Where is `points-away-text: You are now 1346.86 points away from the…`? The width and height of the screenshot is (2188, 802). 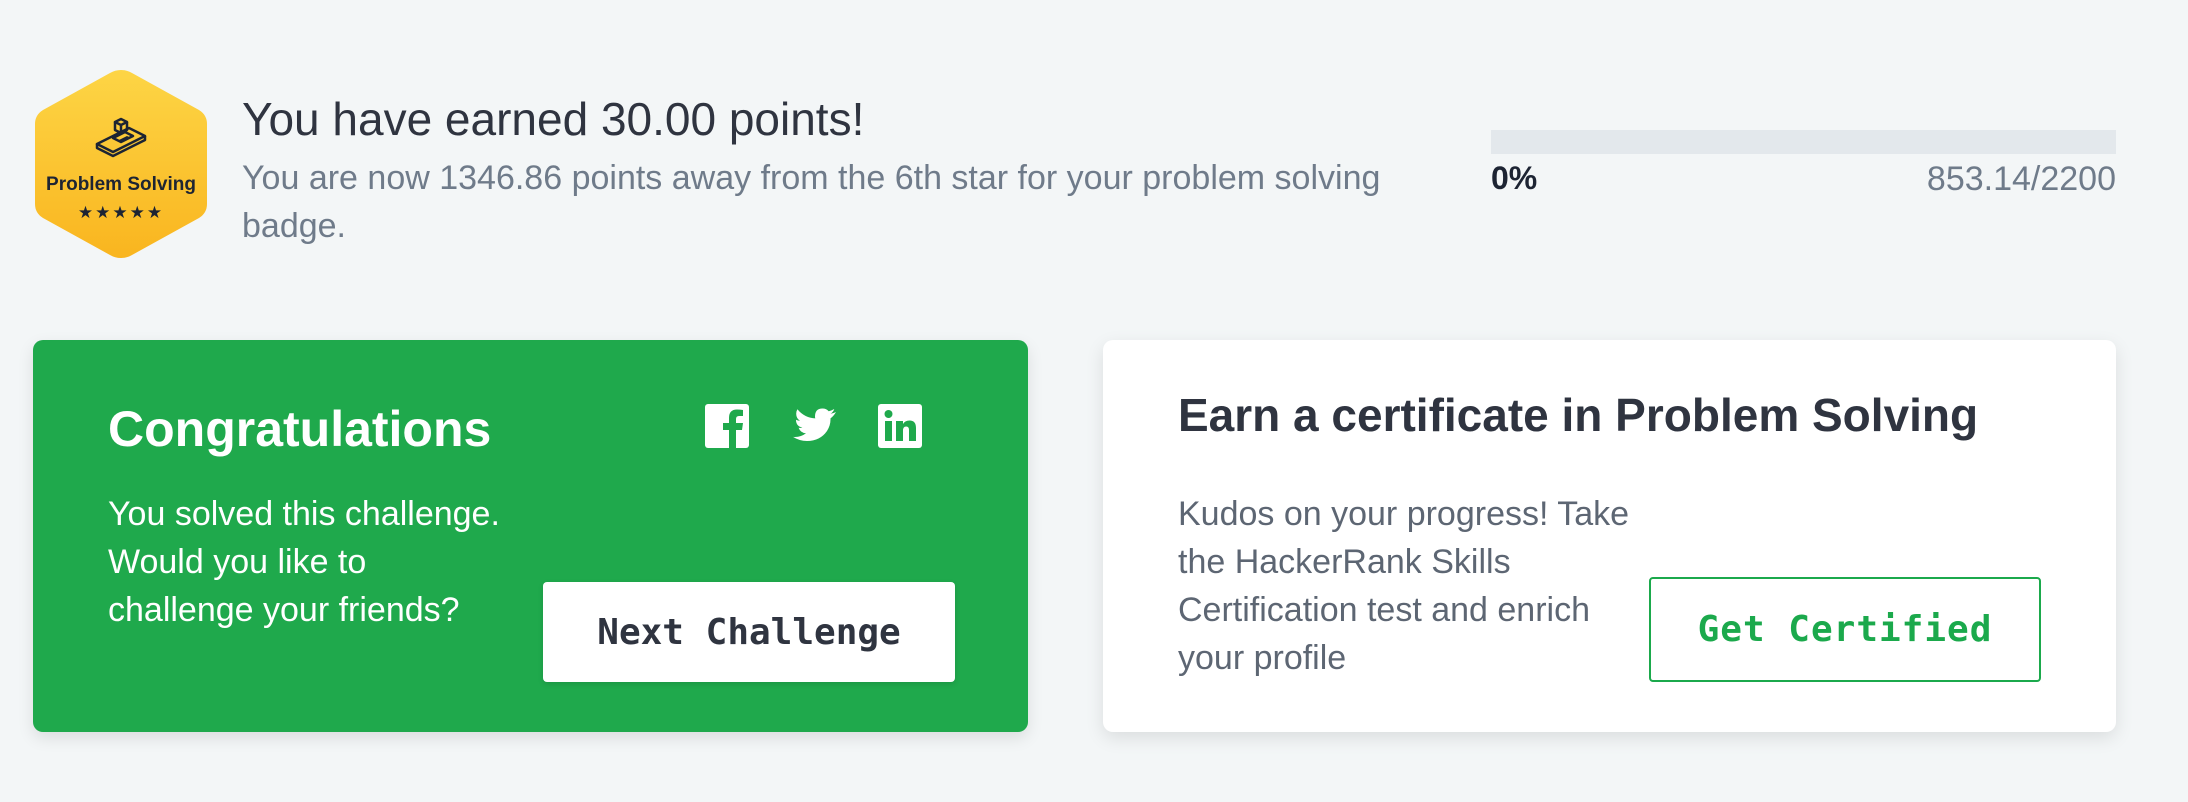 points-away-text: You are now 1346.86 points away from the… is located at coordinates (811, 202).